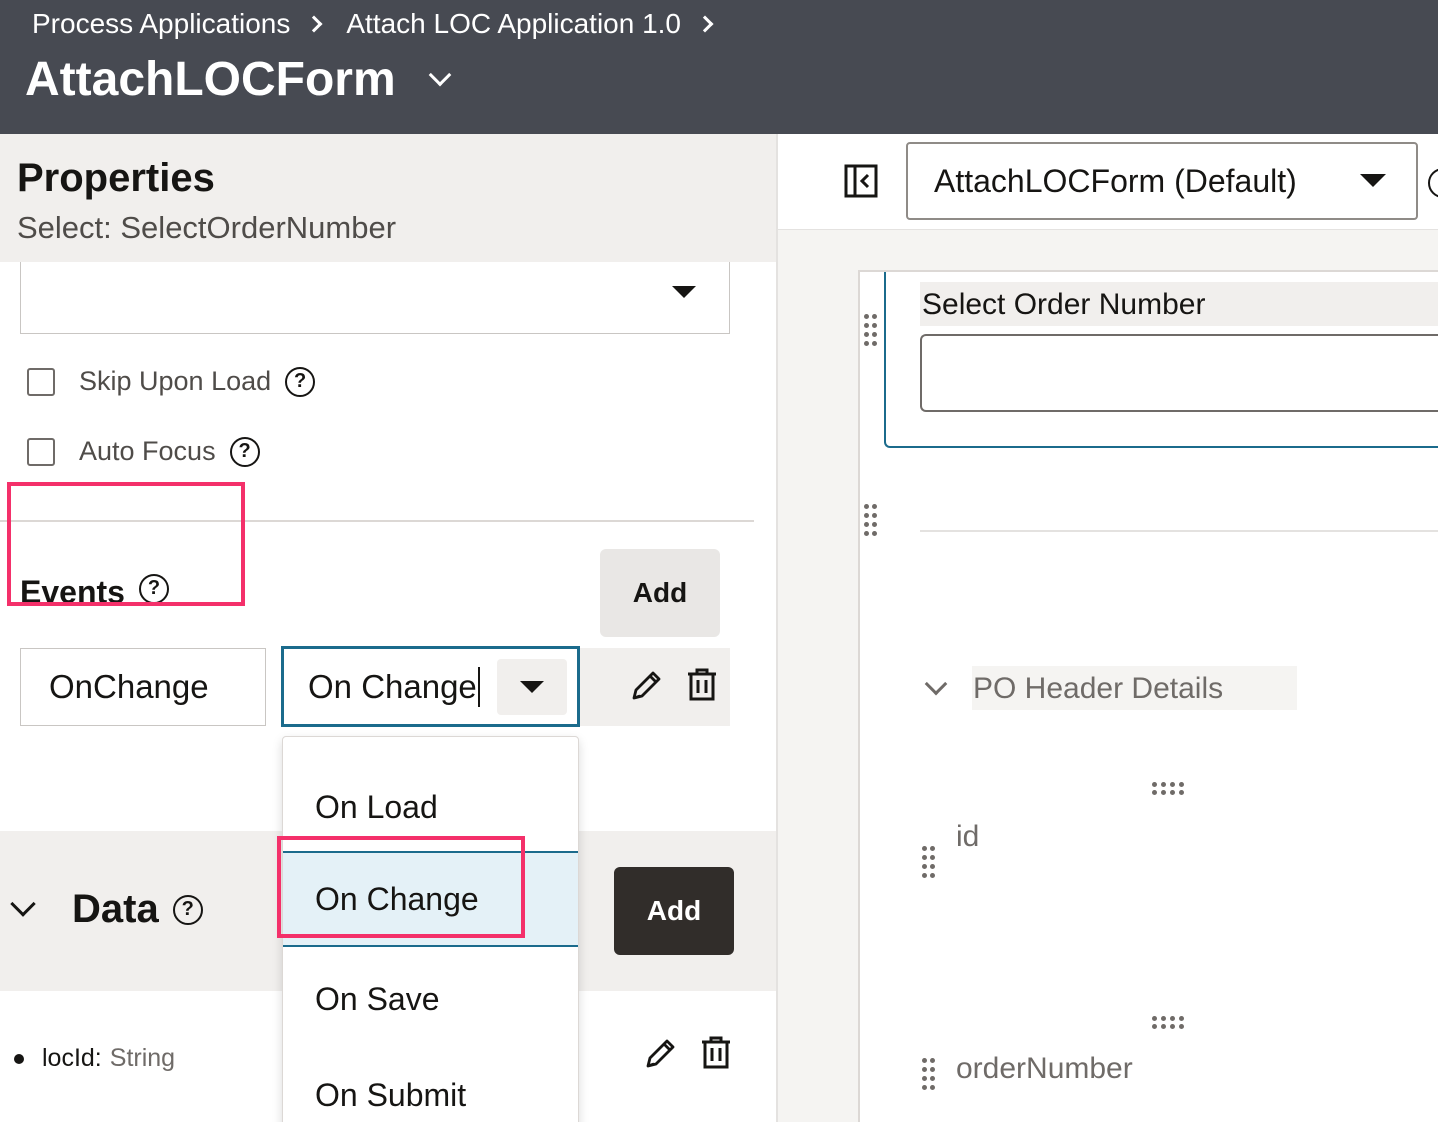 The width and height of the screenshot is (1438, 1122). I want to click on page-title: AttachLOCForm, so click(210, 79).